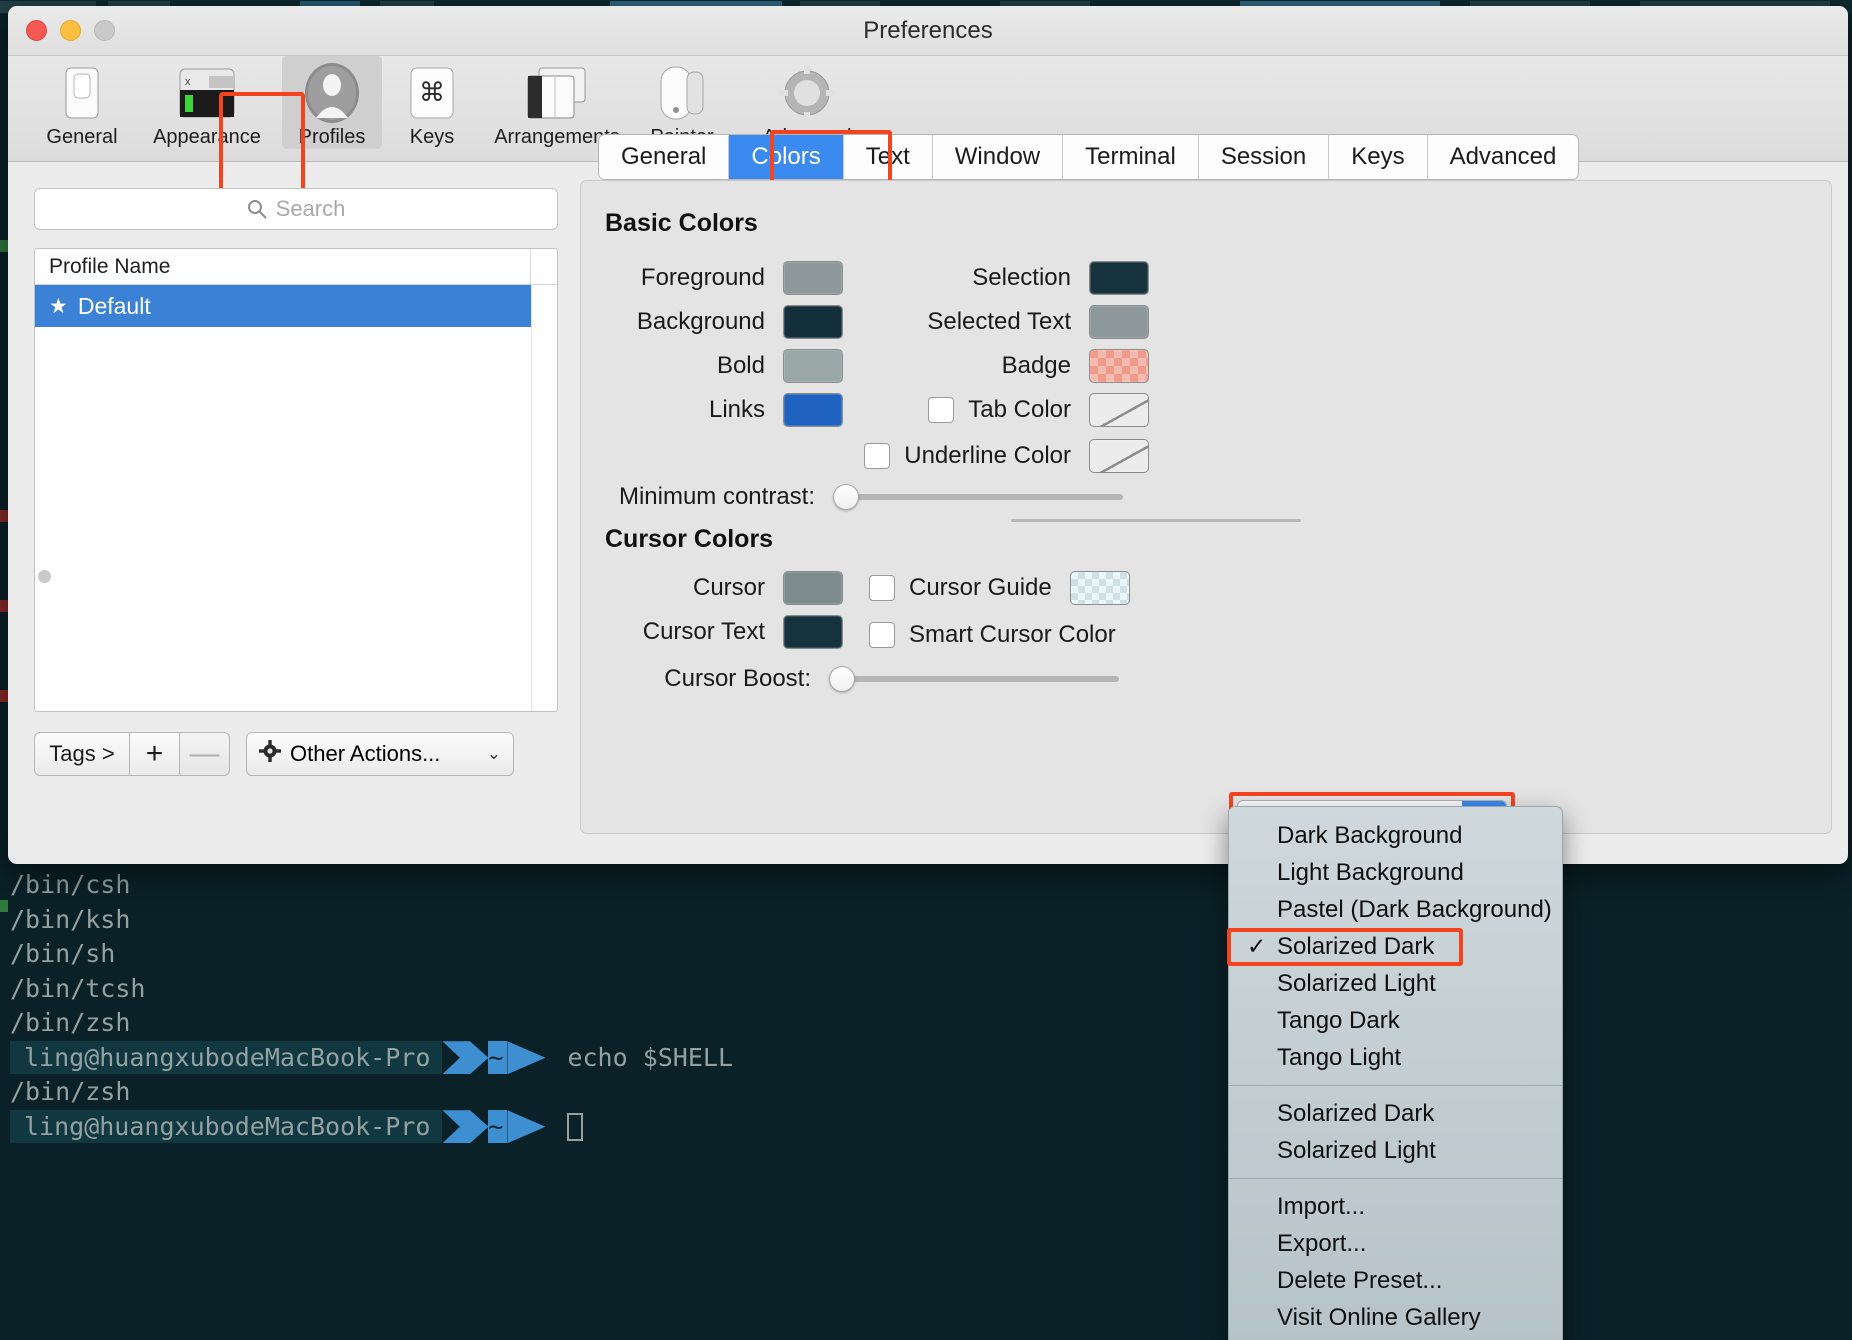 Image resolution: width=1852 pixels, height=1340 pixels. What do you see at coordinates (104, 30) in the screenshot?
I see `zoom-button` at bounding box center [104, 30].